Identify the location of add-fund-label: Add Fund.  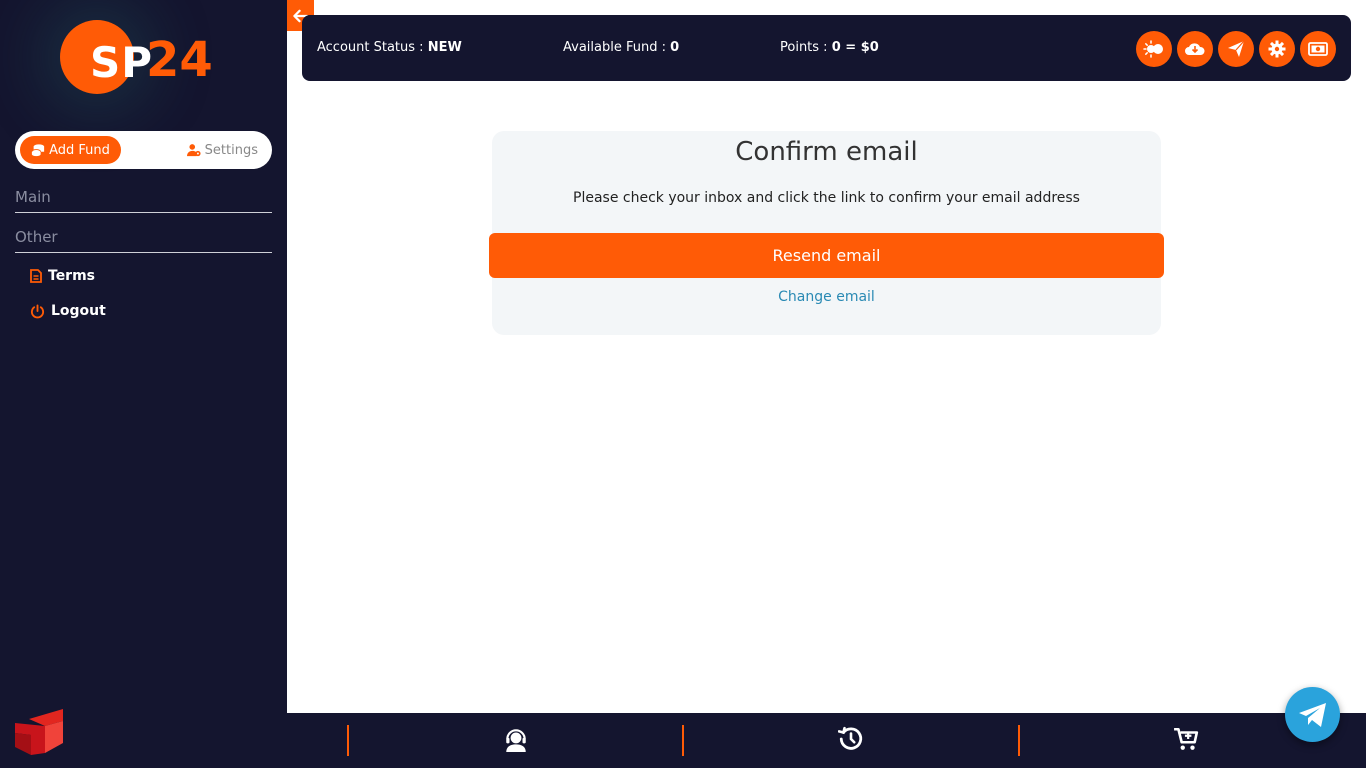
(79, 150).